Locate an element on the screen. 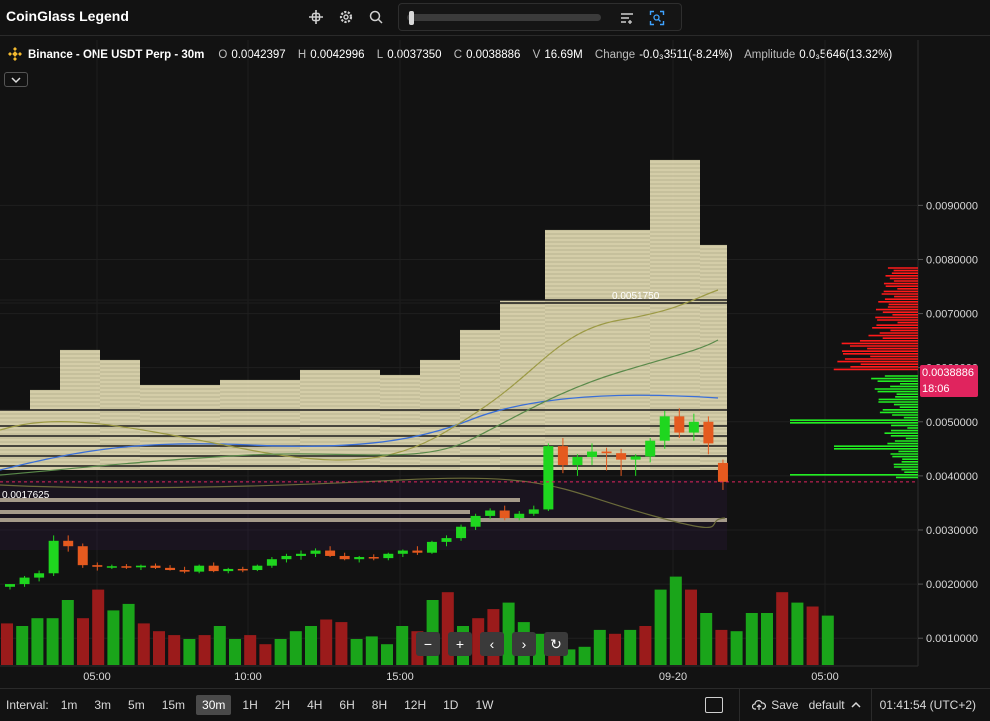 The width and height of the screenshot is (990, 721). interval-6h: 6H is located at coordinates (346, 705).